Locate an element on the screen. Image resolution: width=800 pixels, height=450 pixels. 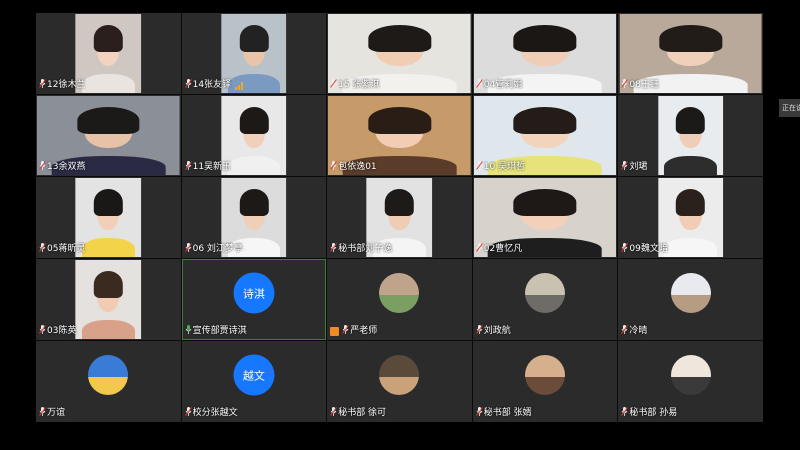
participant-tile: 03陈英 is located at coordinates (108, 299).